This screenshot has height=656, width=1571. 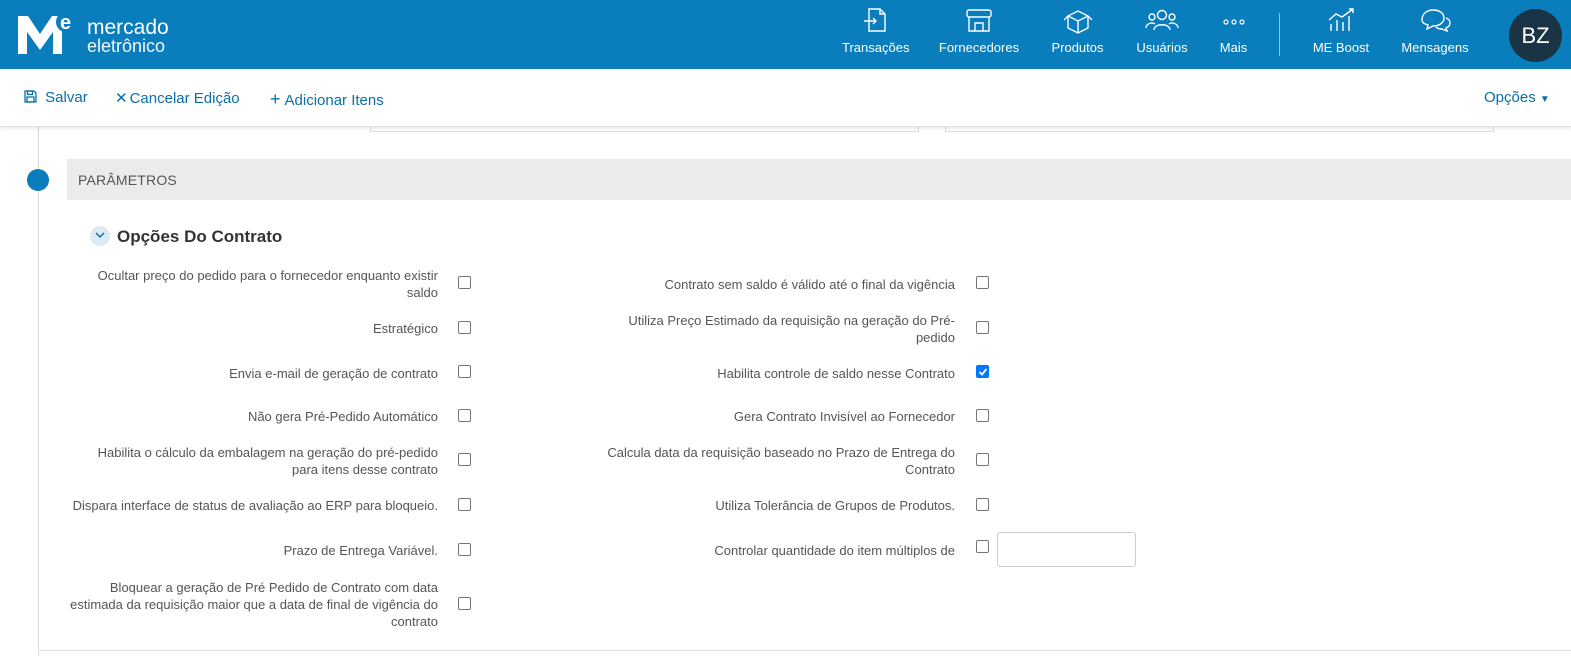 I want to click on option-label: Envia e-mail de geração de contrato, so click(x=333, y=373).